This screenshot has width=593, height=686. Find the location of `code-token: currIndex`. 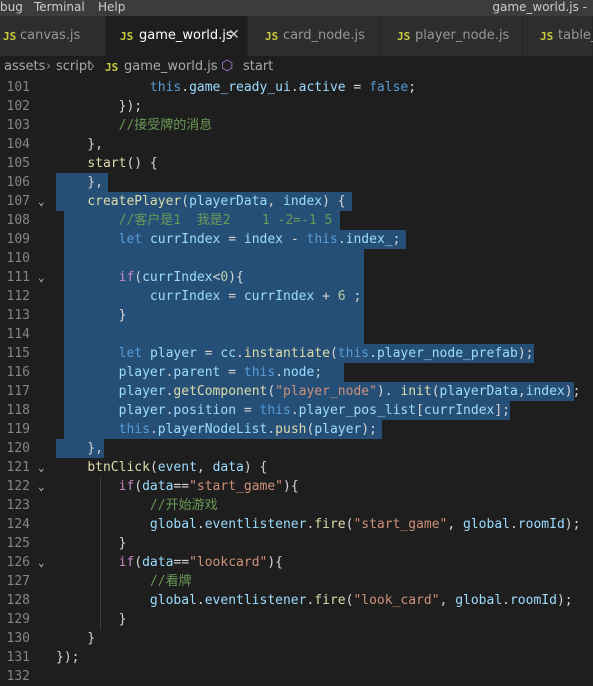

code-token: currIndex is located at coordinates (279, 296).